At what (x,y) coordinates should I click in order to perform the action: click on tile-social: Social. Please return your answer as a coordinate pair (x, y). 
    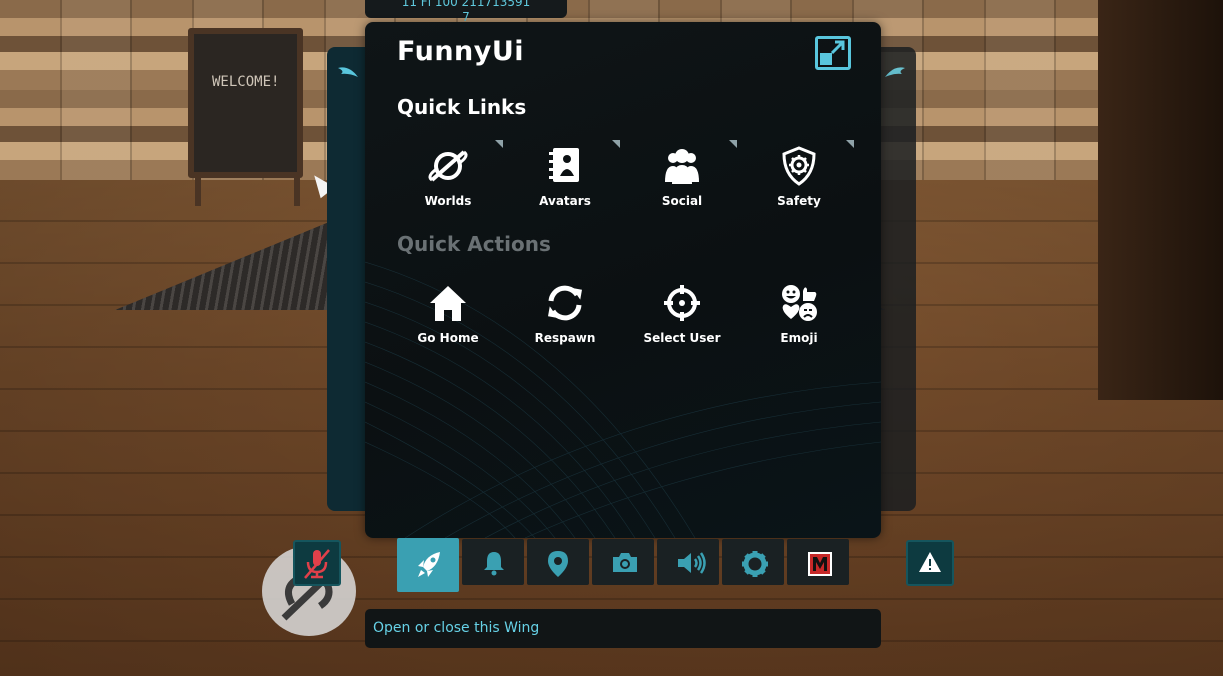
    Looking at the image, I should click on (682, 182).